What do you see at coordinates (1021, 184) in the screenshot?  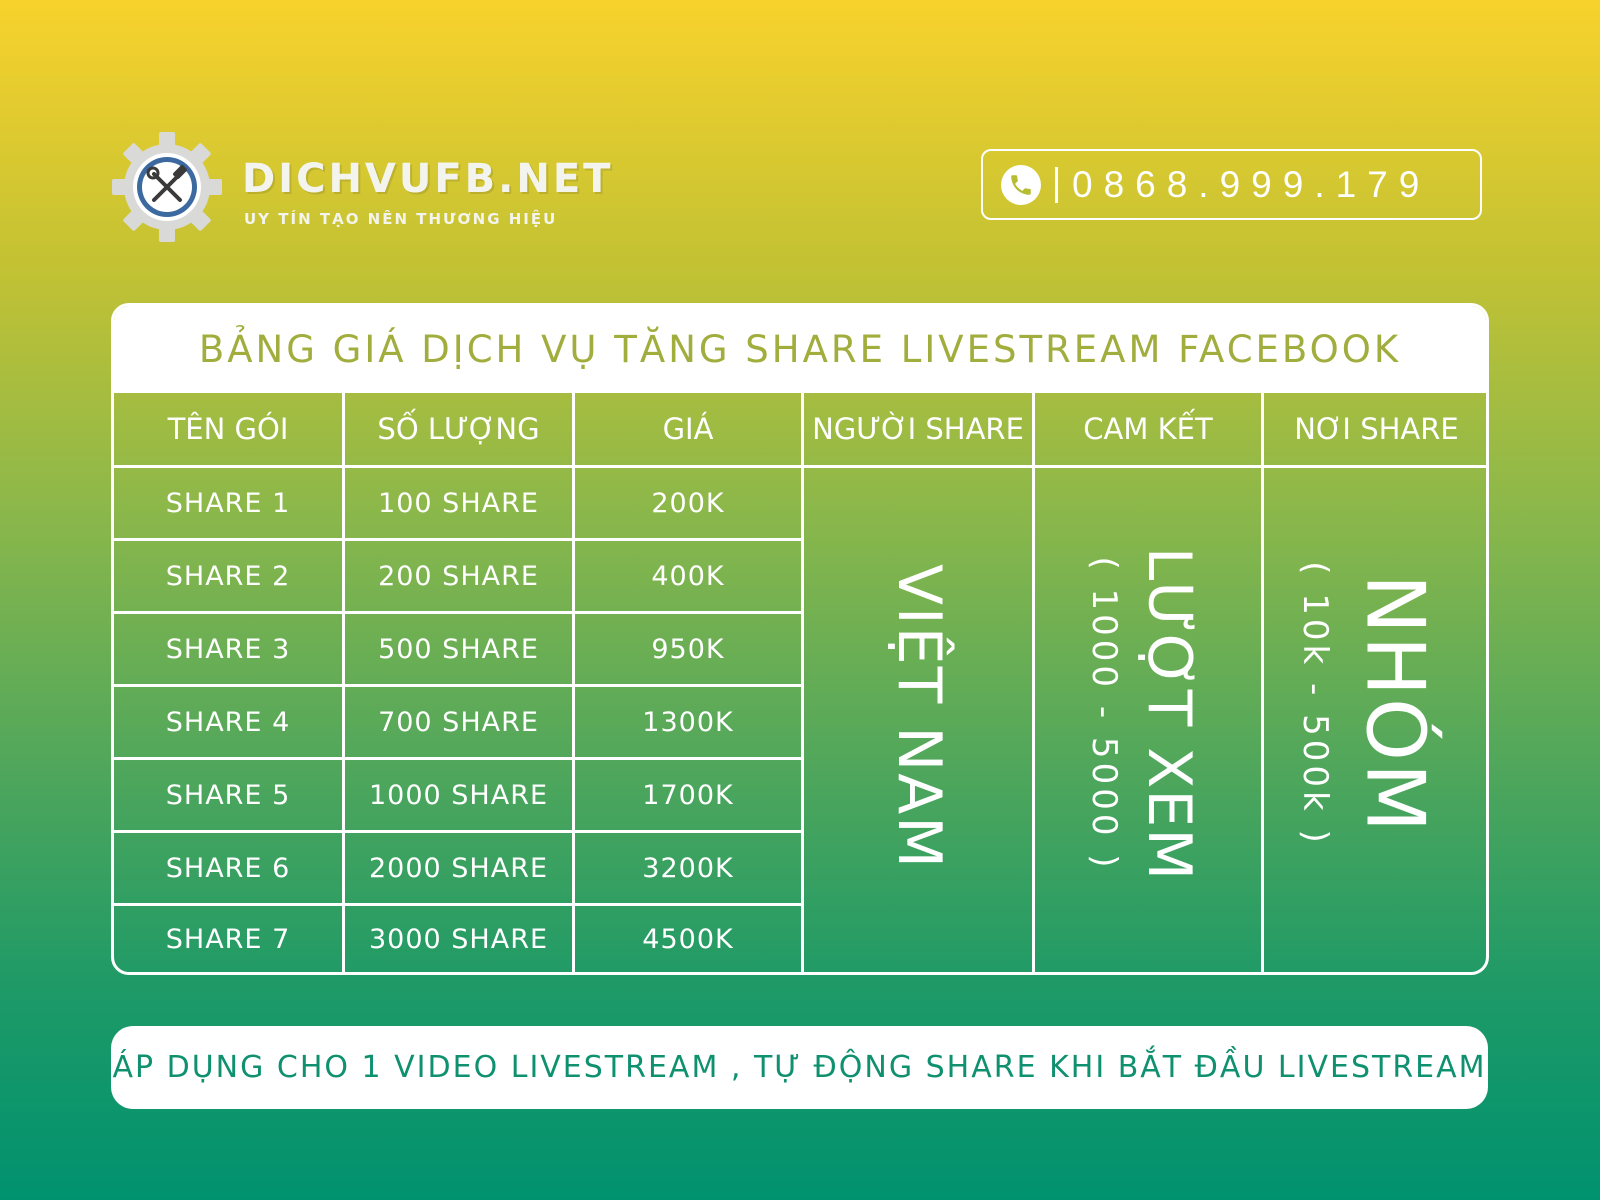 I see `phone-icon` at bounding box center [1021, 184].